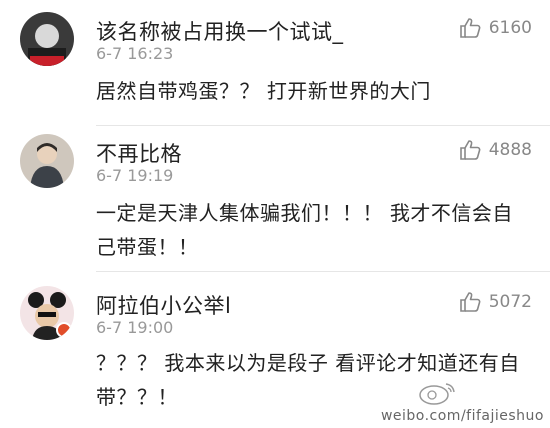 This screenshot has width=550, height=428. What do you see at coordinates (510, 28) in the screenshot?
I see `like-count: 6160` at bounding box center [510, 28].